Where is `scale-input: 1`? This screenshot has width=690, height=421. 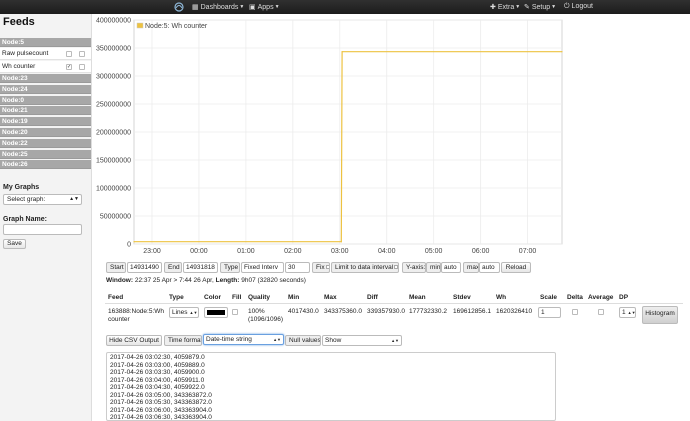
scale-input: 1 is located at coordinates (549, 312).